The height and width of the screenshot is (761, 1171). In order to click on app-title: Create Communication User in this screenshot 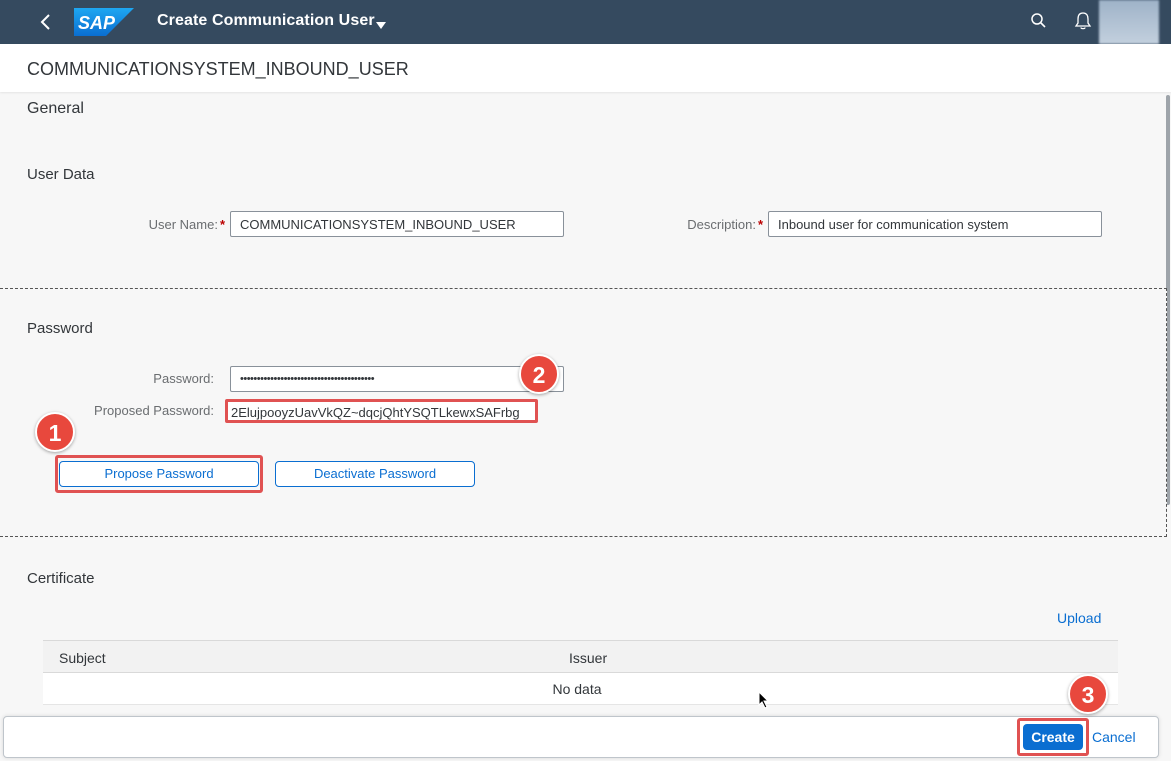, I will do `click(266, 21)`.